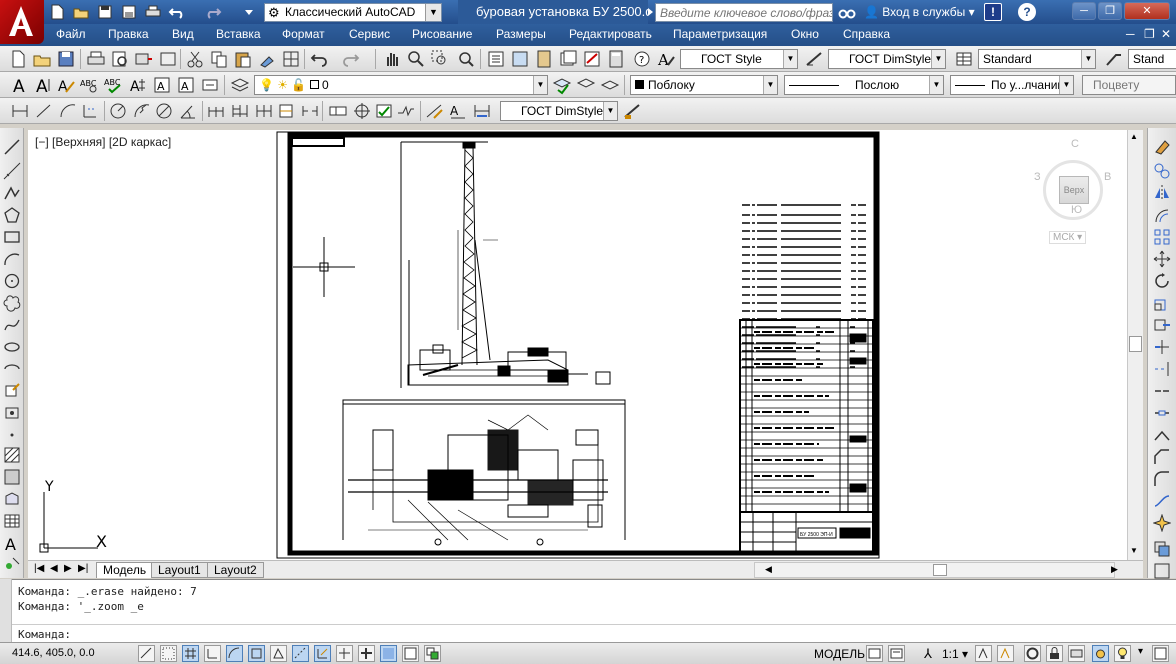  Describe the element at coordinates (1135, 345) in the screenshot. I see `vertical-scrollbar: ▲ ▼` at that location.